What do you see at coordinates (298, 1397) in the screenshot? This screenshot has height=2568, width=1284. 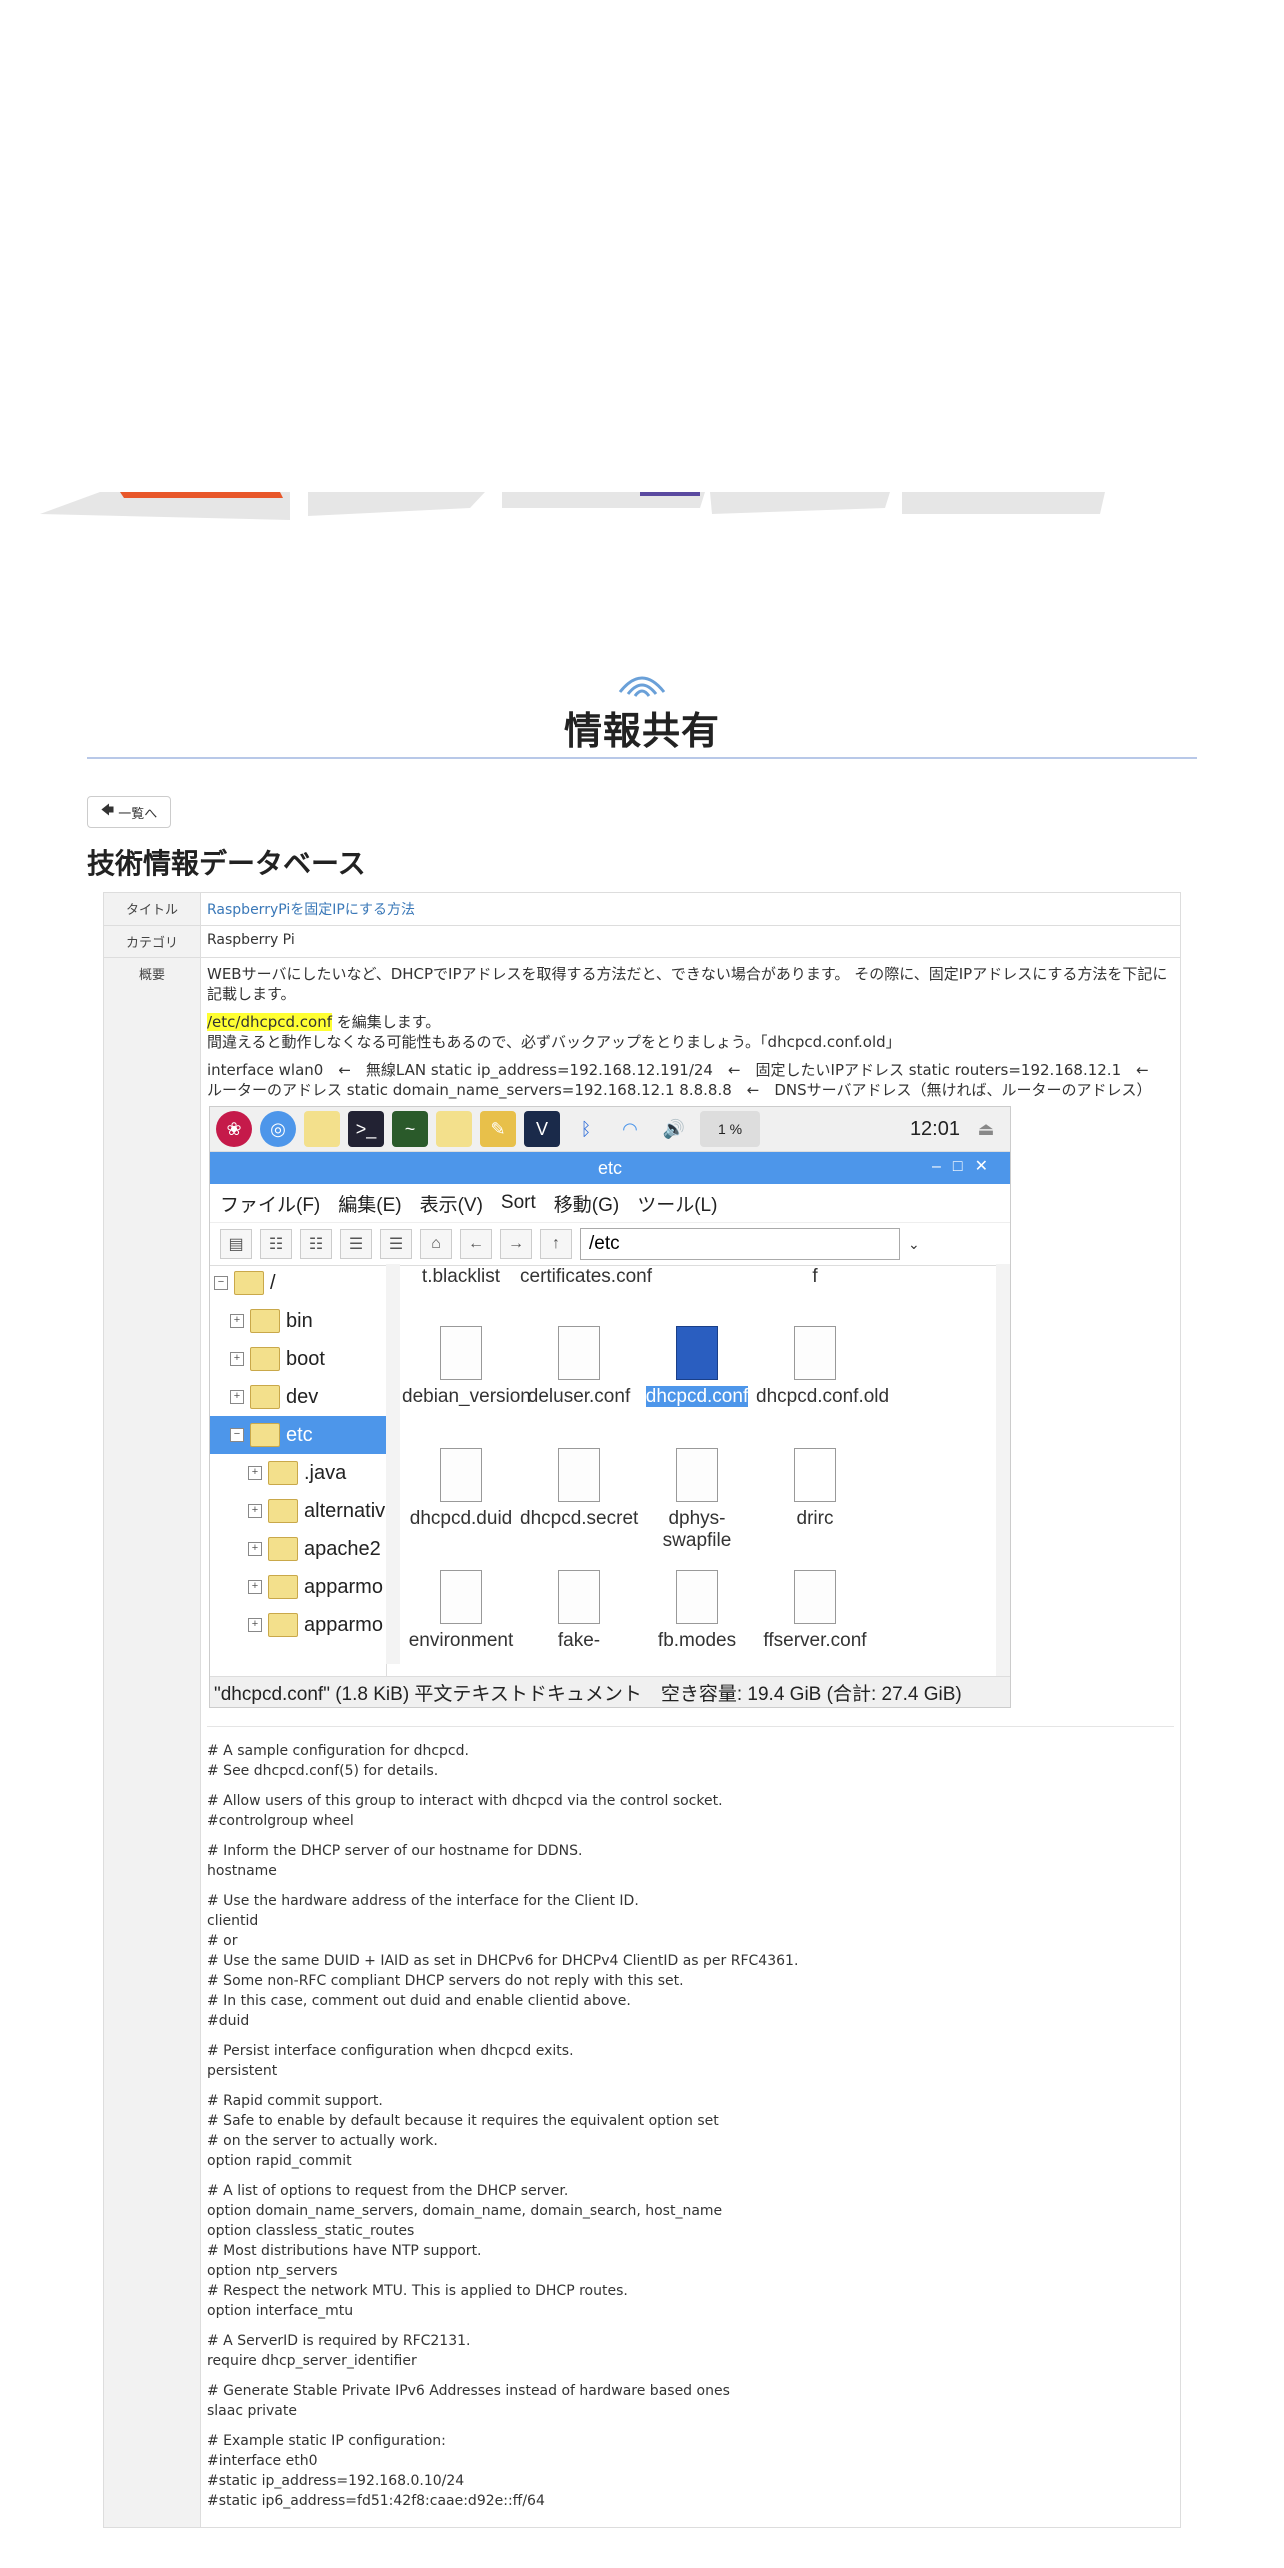 I see `tree-item: + dev` at bounding box center [298, 1397].